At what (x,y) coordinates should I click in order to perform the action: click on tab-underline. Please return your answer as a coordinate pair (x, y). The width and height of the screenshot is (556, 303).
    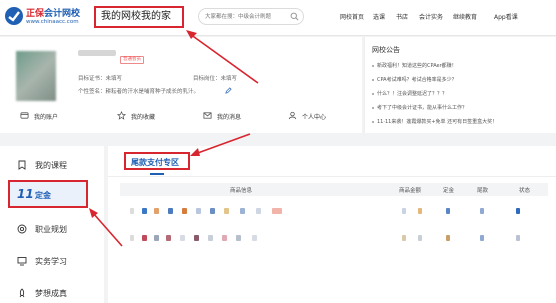
    Looking at the image, I should click on (157, 174).